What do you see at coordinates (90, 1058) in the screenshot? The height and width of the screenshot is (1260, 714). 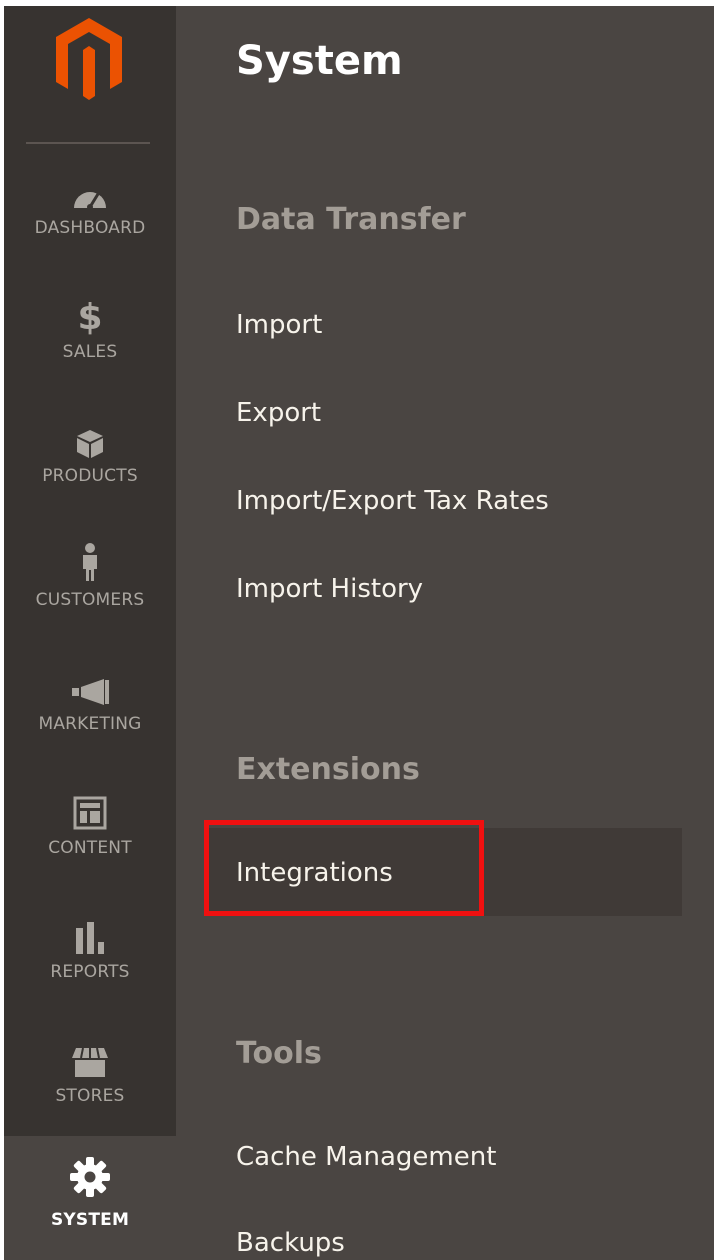 I see `storefront-icon` at bounding box center [90, 1058].